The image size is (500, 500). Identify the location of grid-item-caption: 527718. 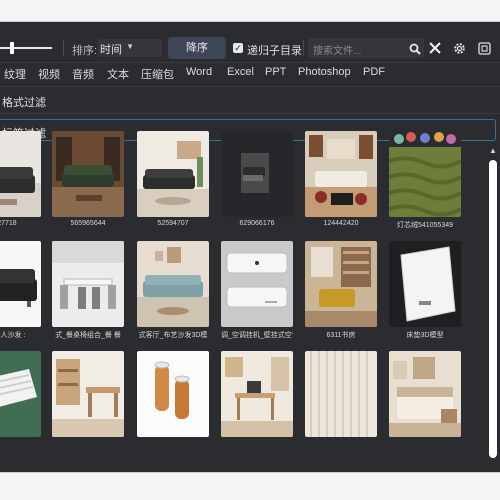
(8, 223).